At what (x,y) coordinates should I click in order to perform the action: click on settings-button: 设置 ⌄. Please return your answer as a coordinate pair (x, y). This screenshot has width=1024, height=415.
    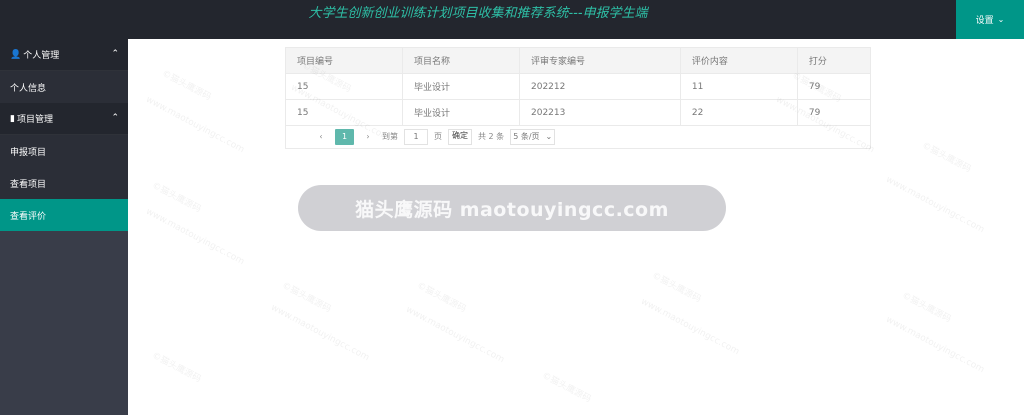
    Looking at the image, I should click on (990, 19).